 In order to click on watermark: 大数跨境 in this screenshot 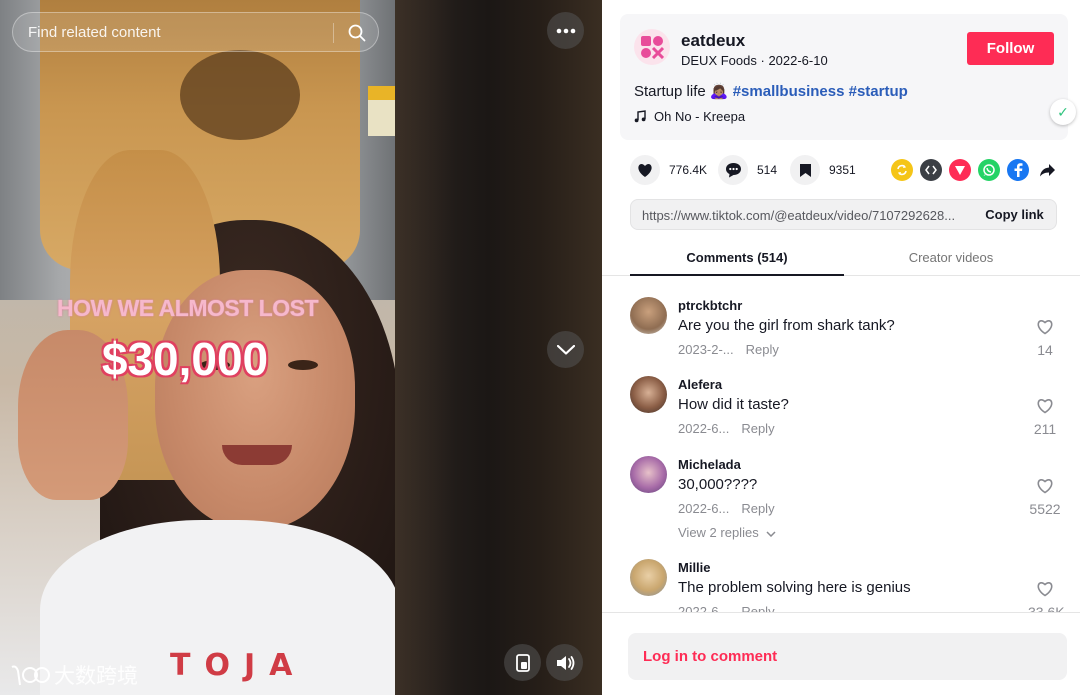, I will do `click(74, 675)`.